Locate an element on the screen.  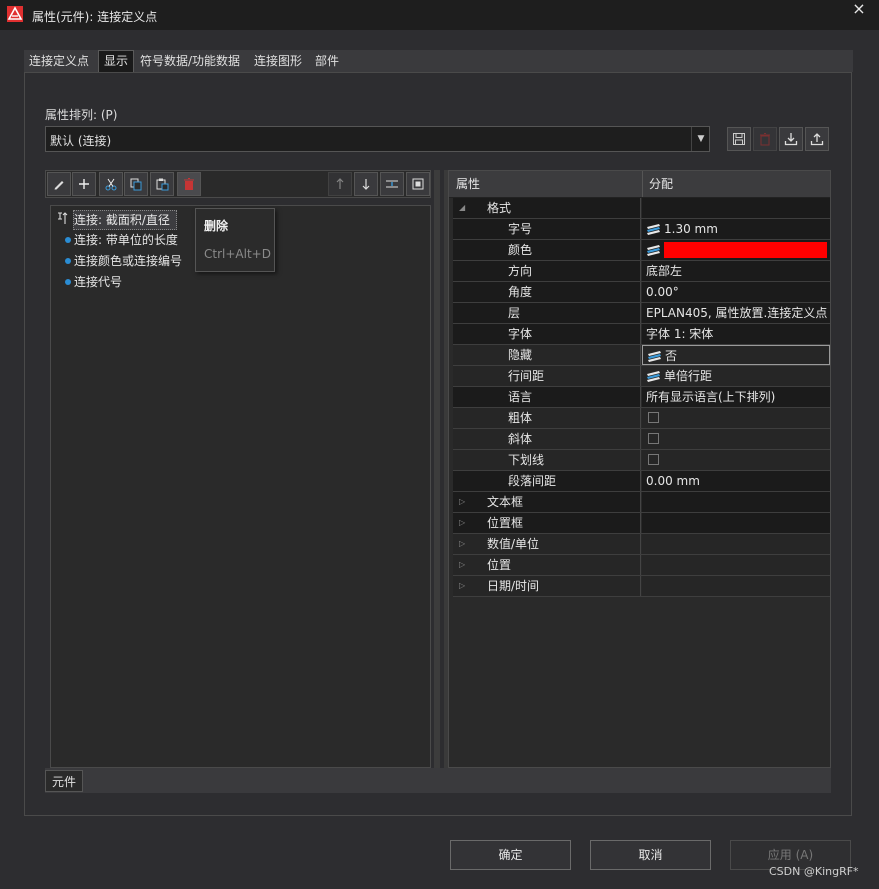
spacing-icon is located at coordinates (392, 184).